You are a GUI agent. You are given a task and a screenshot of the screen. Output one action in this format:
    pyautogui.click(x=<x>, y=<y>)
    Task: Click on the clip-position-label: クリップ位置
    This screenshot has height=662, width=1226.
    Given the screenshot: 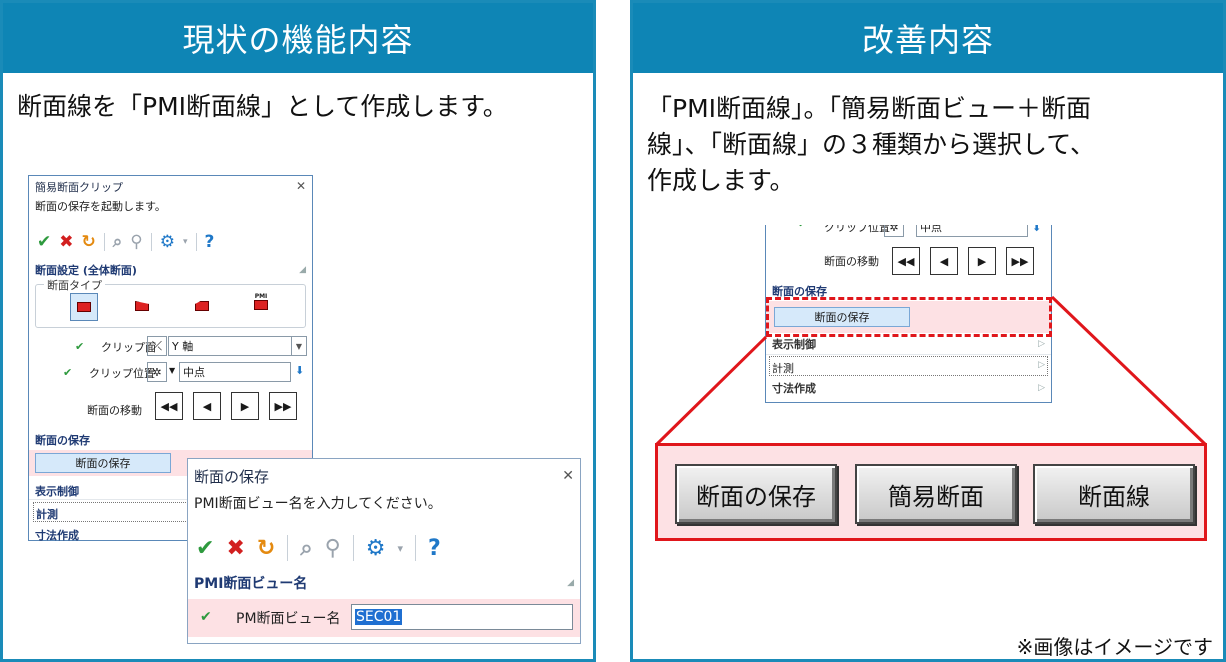 What is the action you would take?
    pyautogui.click(x=122, y=373)
    